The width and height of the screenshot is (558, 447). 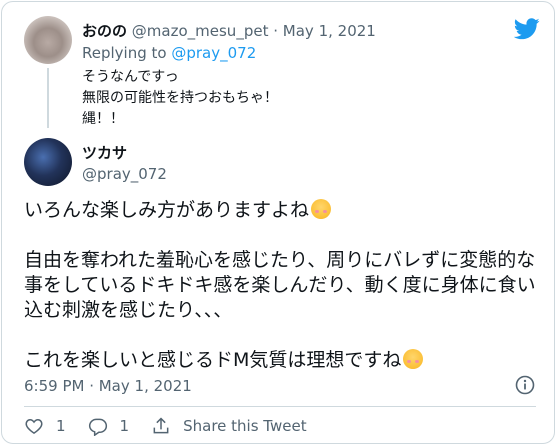 What do you see at coordinates (104, 152) in the screenshot?
I see `author-display-name: ツカサ` at bounding box center [104, 152].